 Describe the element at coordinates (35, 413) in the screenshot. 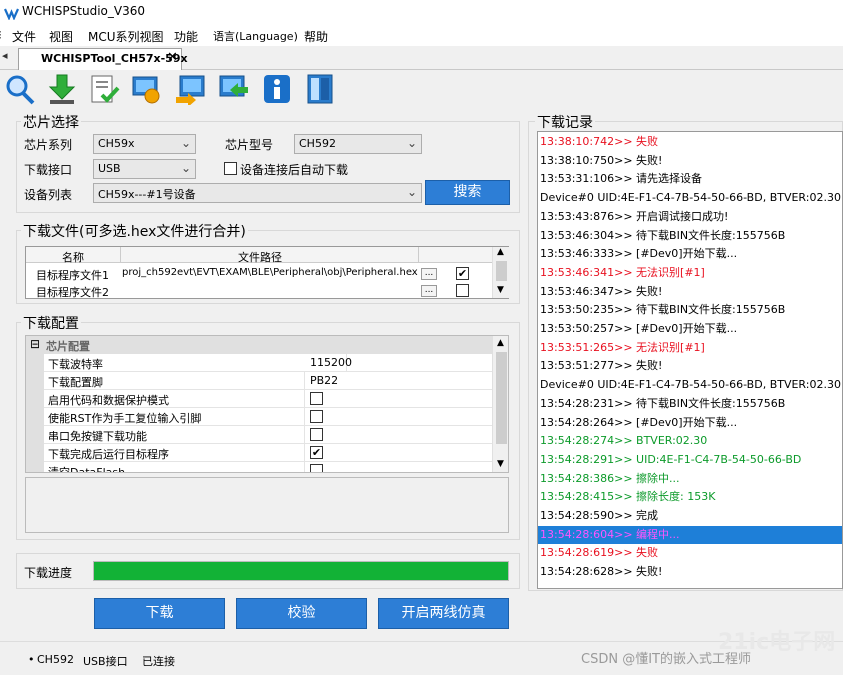

I see `grid-gutter` at that location.